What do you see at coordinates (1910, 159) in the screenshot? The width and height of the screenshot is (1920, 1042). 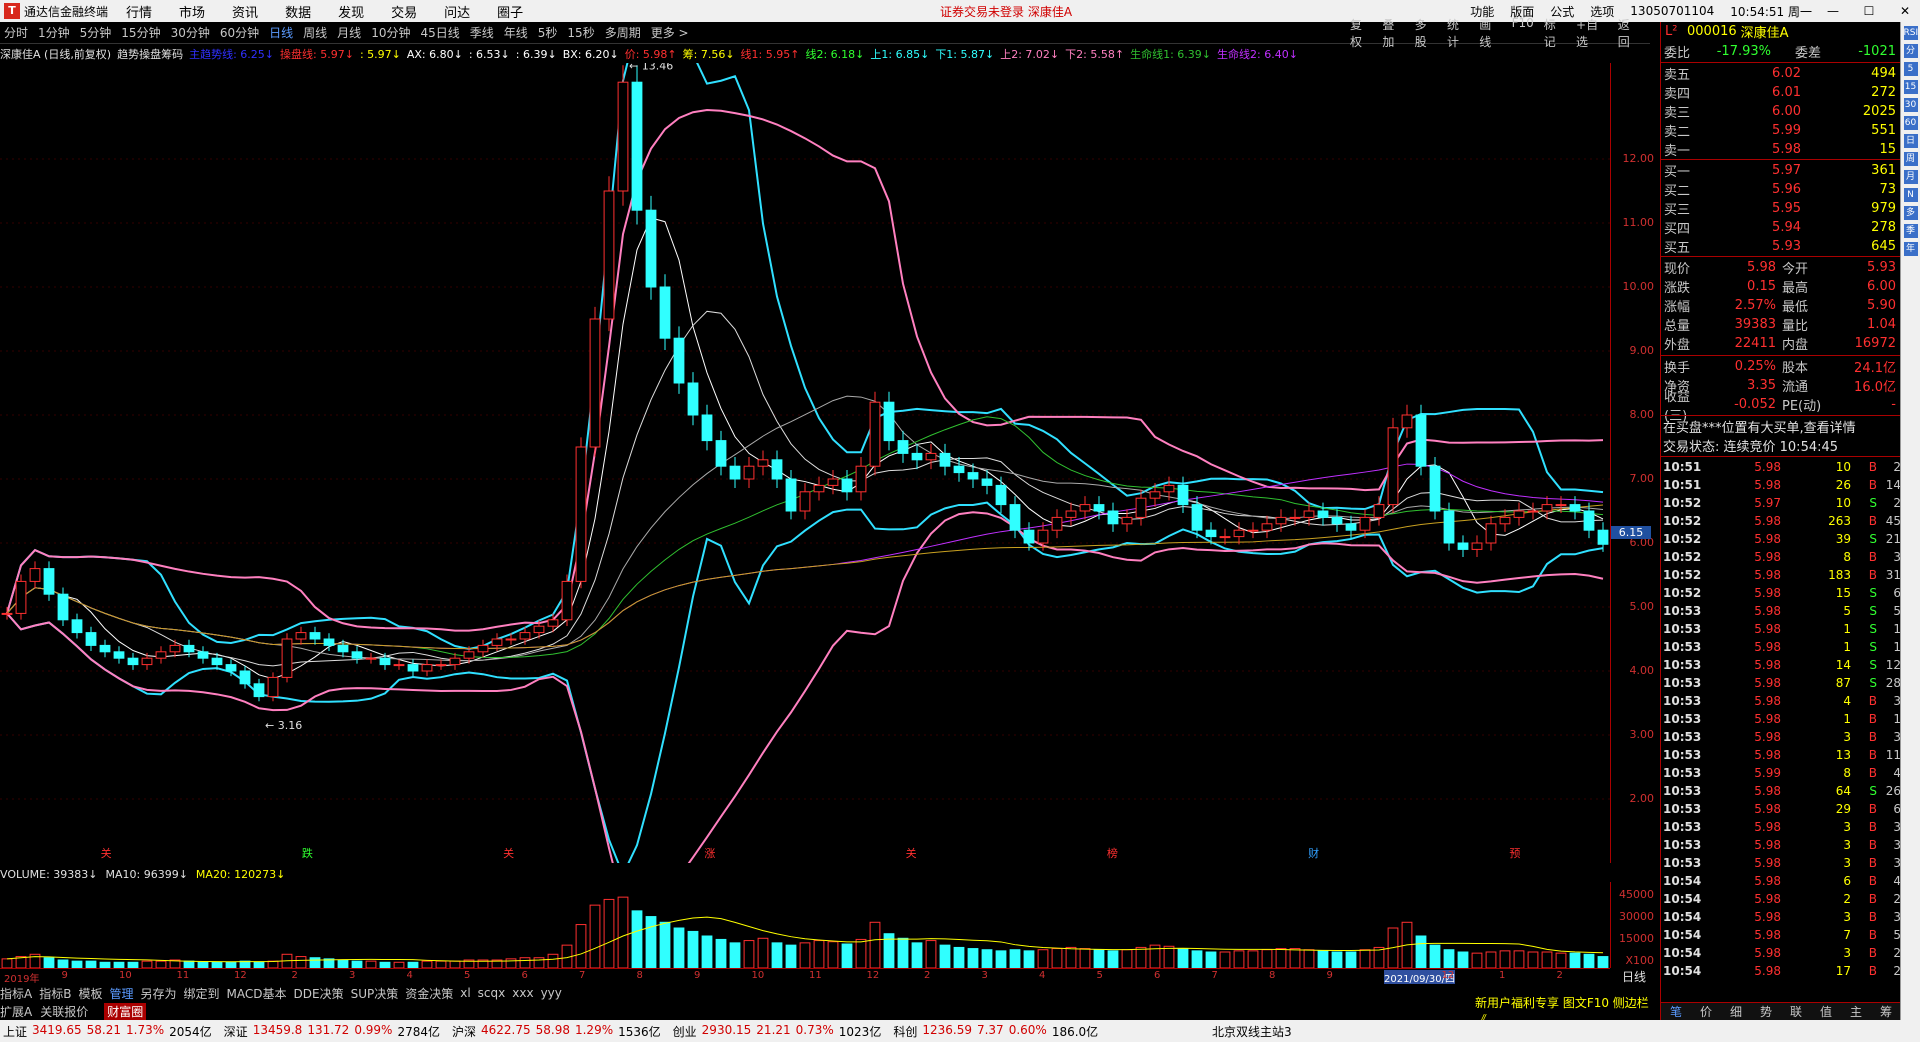 I see `side-tool-icon: 周` at bounding box center [1910, 159].